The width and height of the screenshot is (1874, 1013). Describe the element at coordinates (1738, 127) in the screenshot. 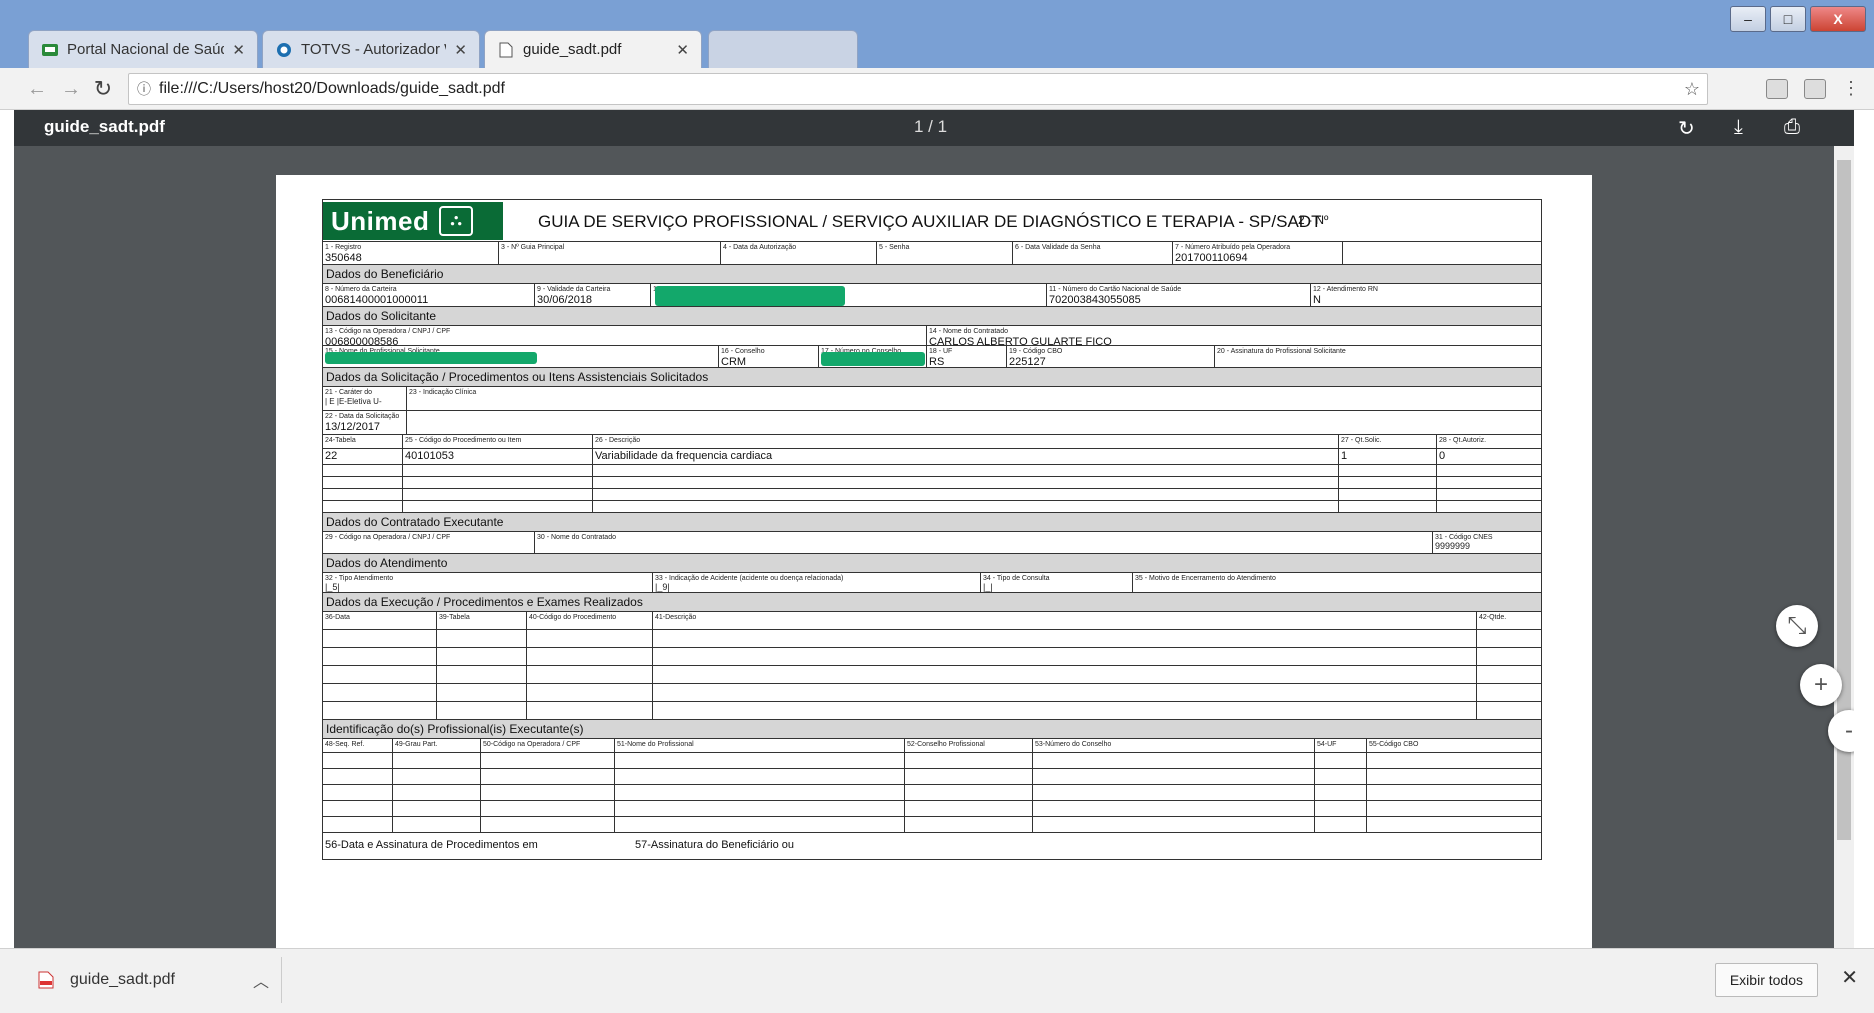

I see `download-icon: ⤓` at that location.